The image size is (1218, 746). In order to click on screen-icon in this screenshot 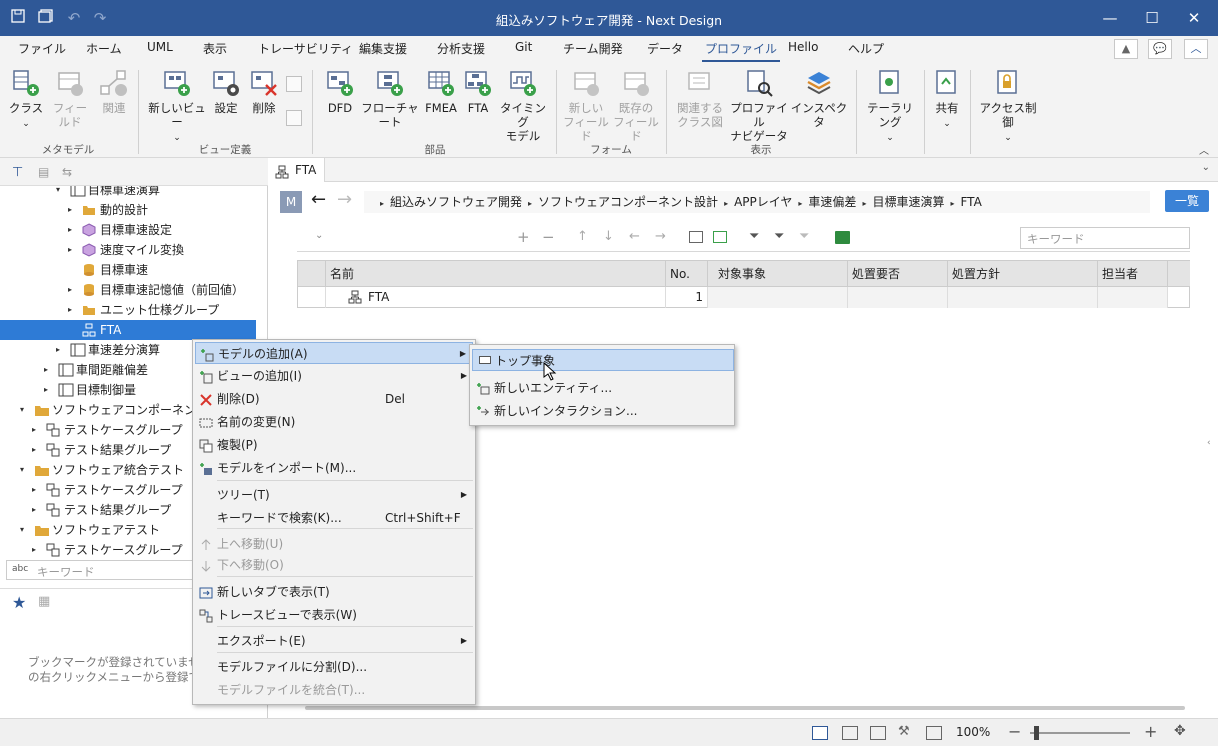, I will do `click(934, 733)`.